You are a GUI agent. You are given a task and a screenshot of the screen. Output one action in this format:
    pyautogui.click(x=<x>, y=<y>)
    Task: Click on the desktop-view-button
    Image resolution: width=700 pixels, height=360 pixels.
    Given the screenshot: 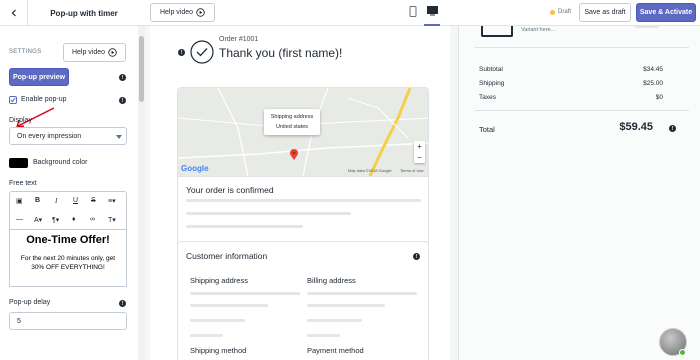 What is the action you would take?
    pyautogui.click(x=432, y=15)
    